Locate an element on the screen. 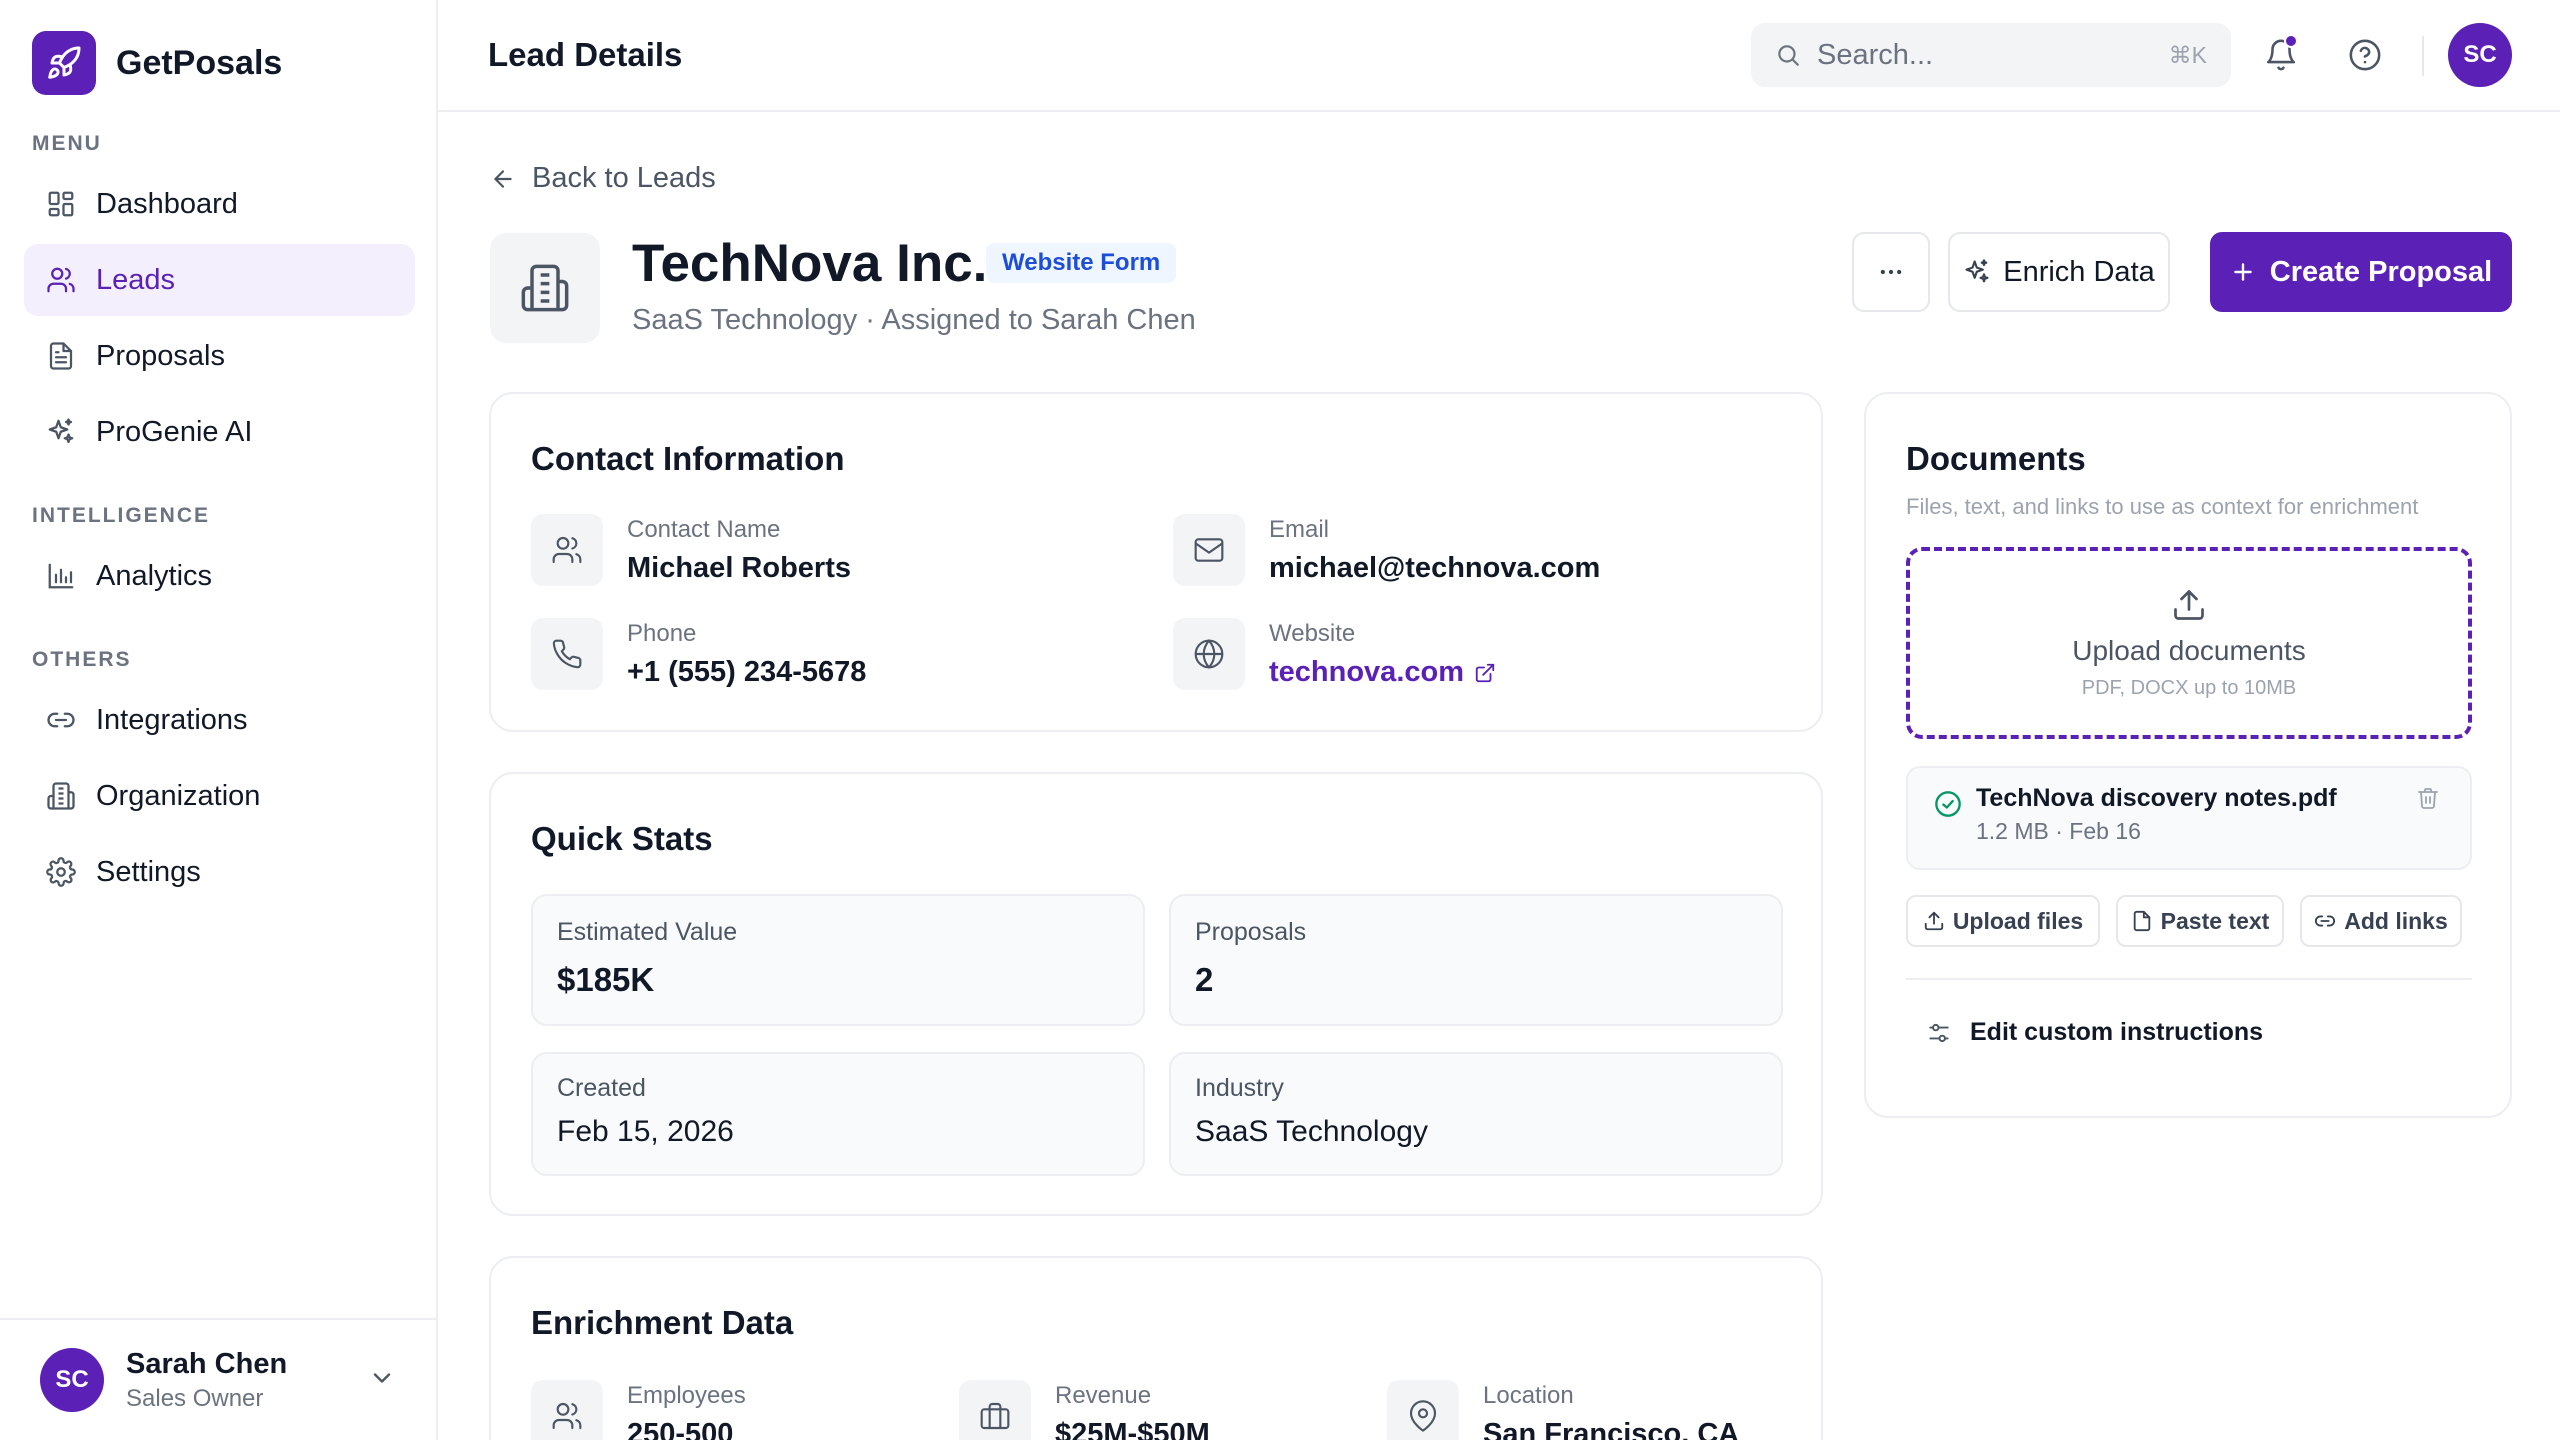 This screenshot has height=1440, width=2560. sidebar-item-organization: Organization is located at coordinates (219, 796).